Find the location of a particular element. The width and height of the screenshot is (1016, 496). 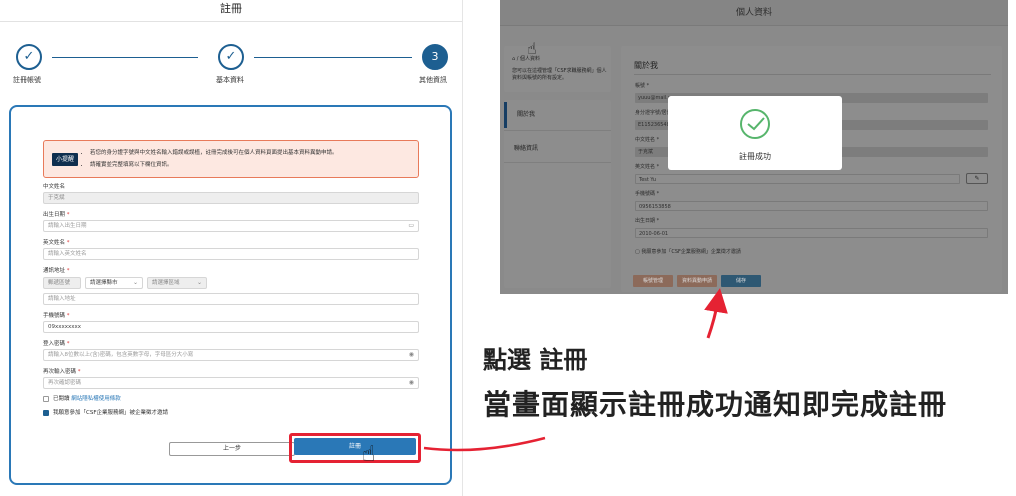

street-field: 請輸入地址 is located at coordinates (231, 299).